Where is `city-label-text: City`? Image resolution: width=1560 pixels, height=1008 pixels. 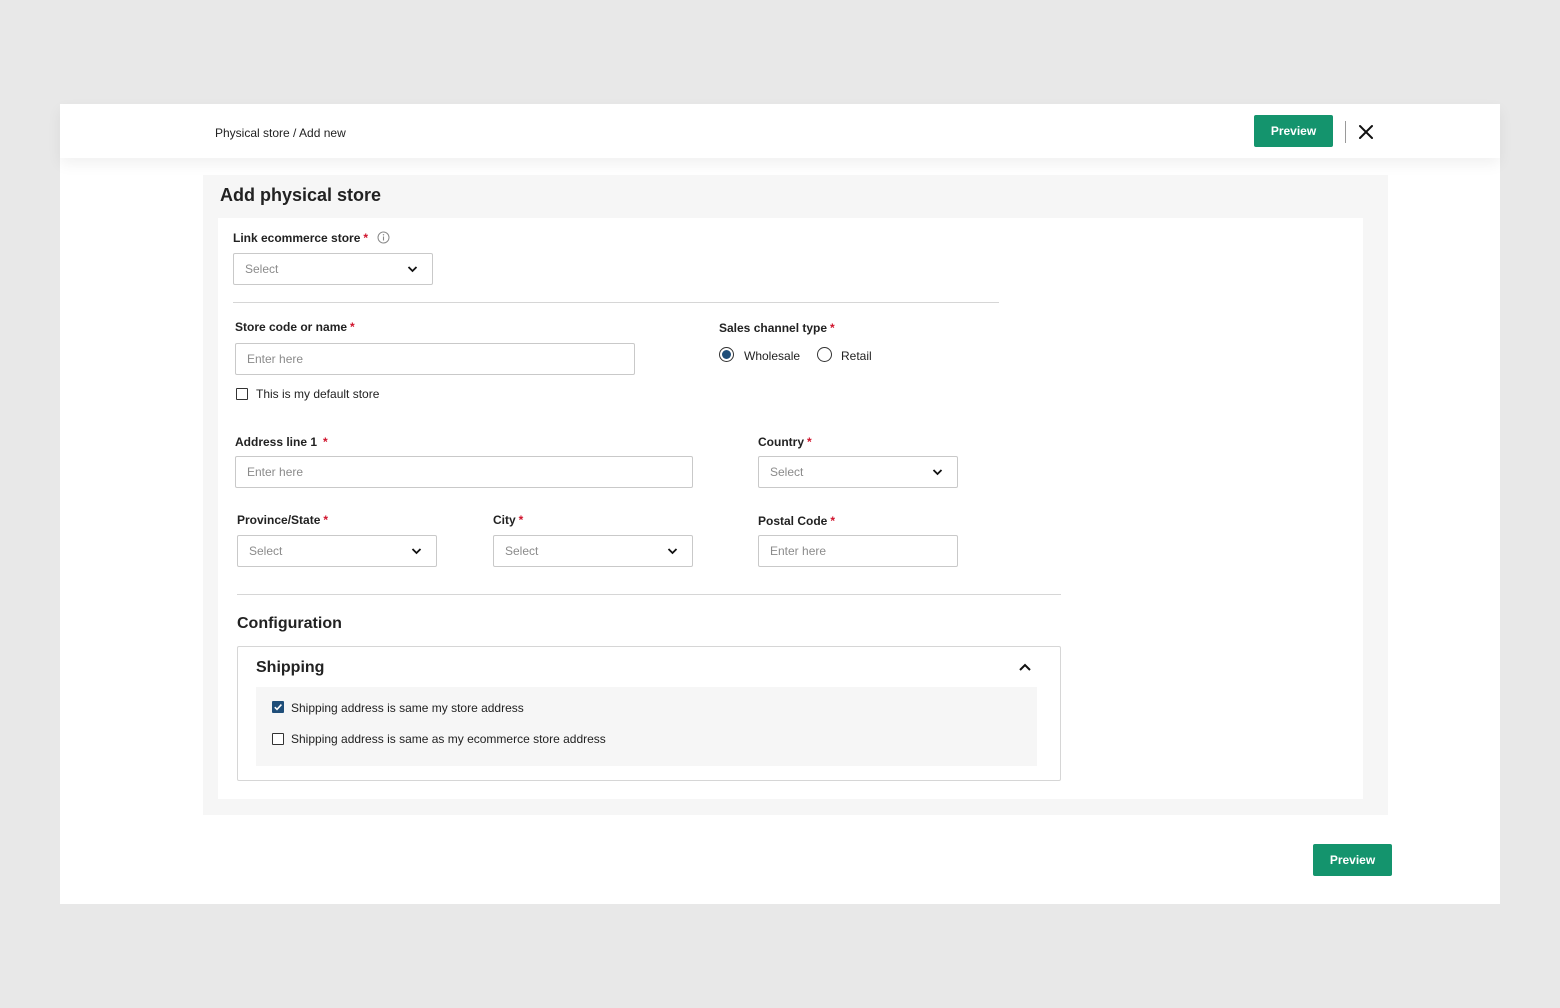
city-label-text: City is located at coordinates (504, 520).